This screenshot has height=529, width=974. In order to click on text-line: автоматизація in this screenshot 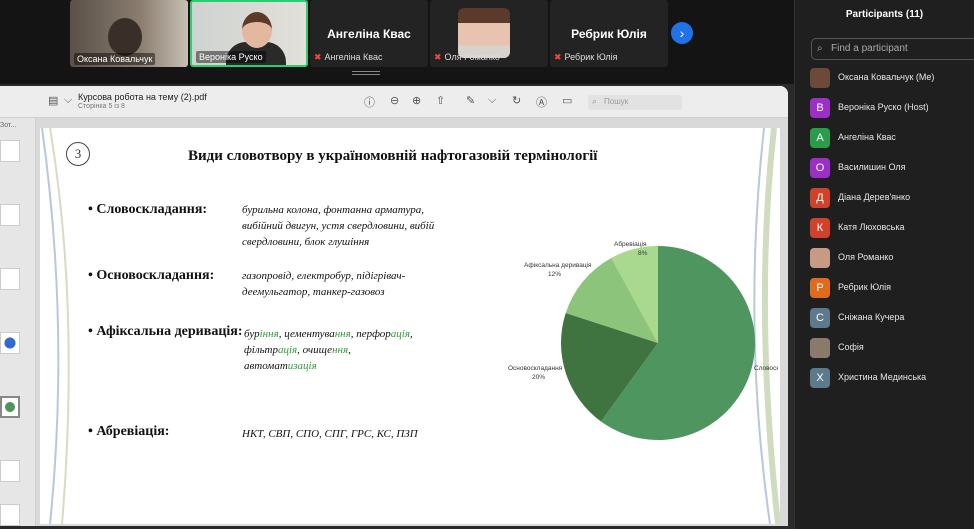, I will do `click(280, 366)`.